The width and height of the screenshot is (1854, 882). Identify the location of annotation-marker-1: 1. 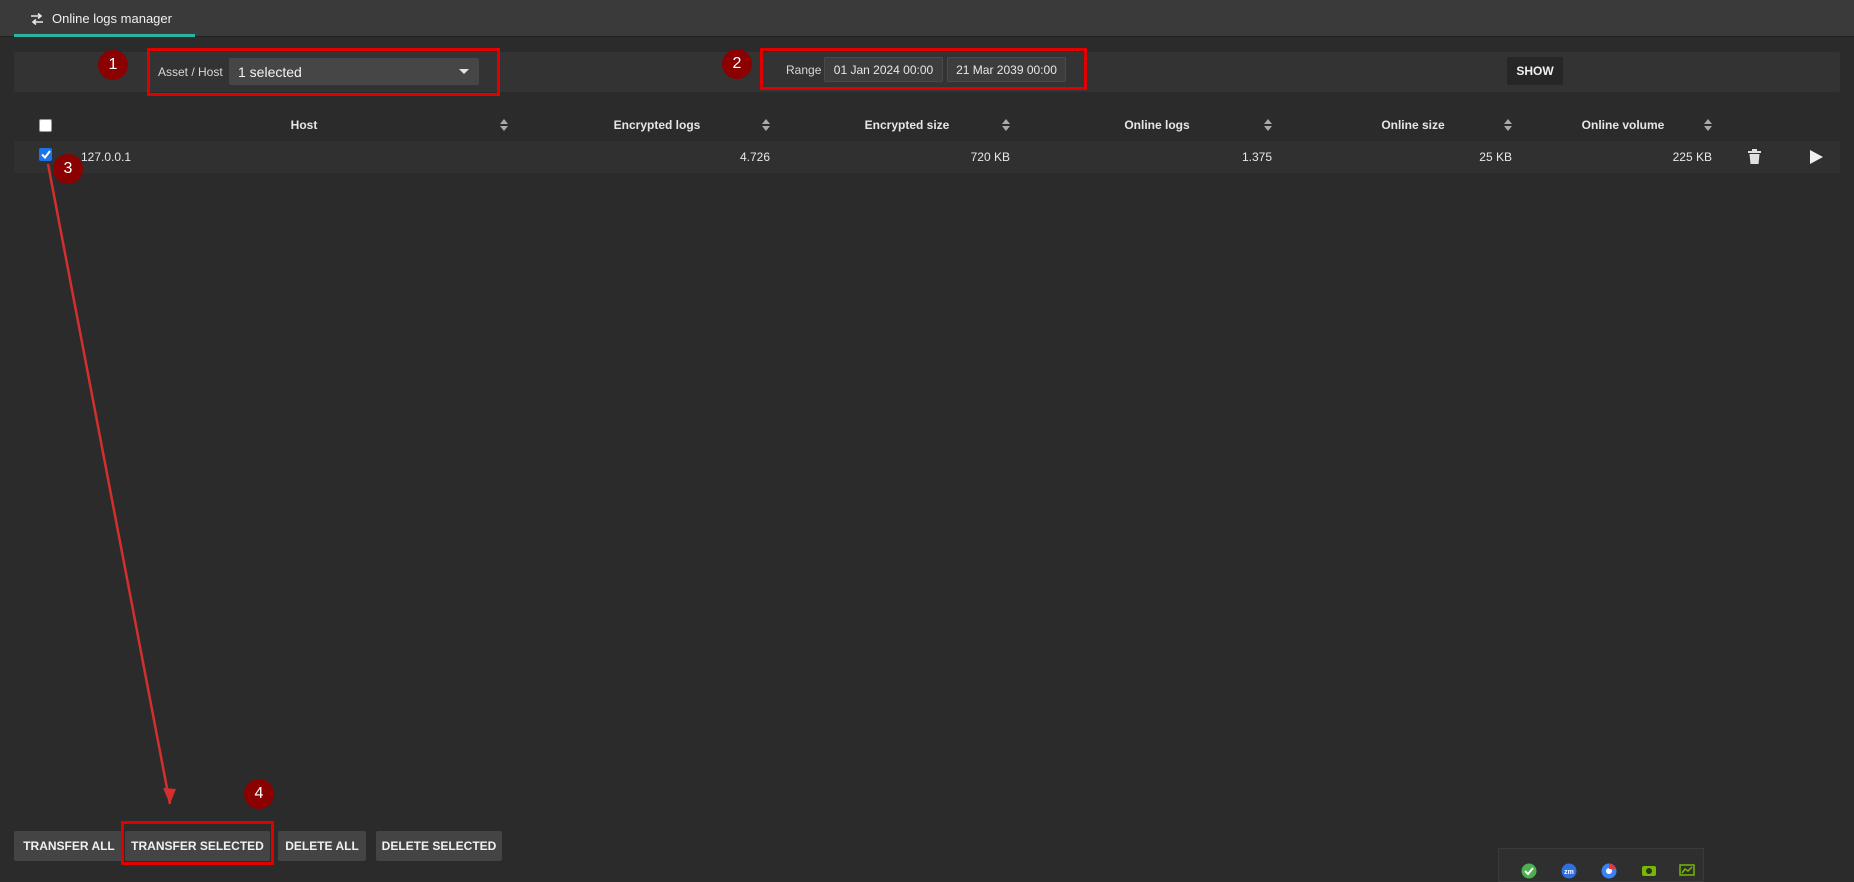
(113, 65).